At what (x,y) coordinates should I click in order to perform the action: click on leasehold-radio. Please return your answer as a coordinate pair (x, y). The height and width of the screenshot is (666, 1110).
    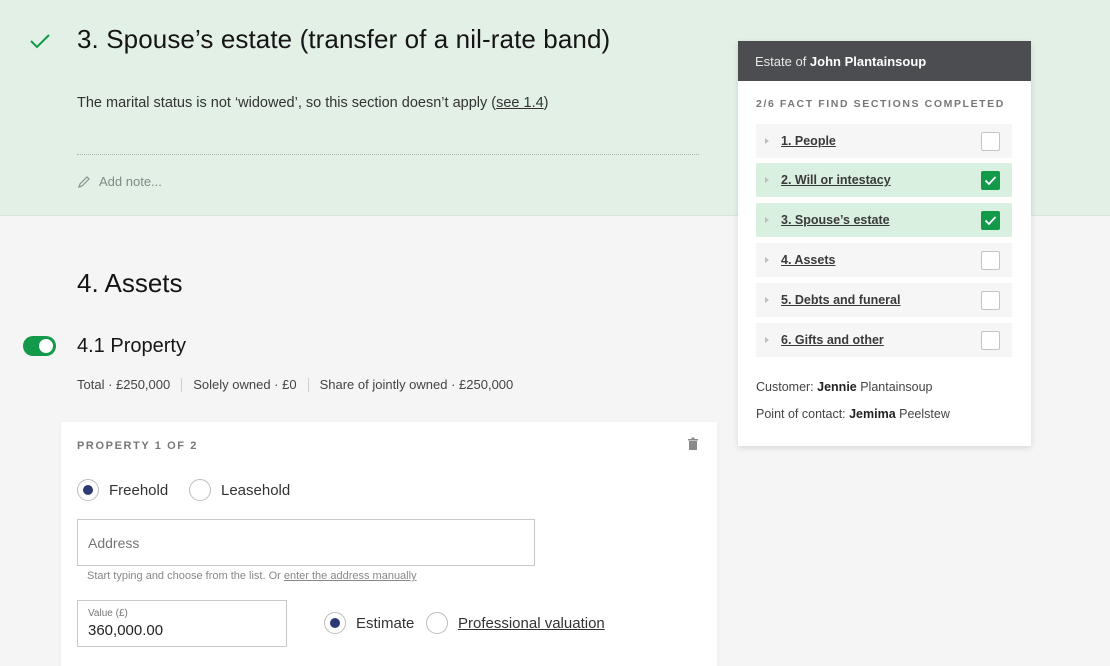
    Looking at the image, I should click on (200, 490).